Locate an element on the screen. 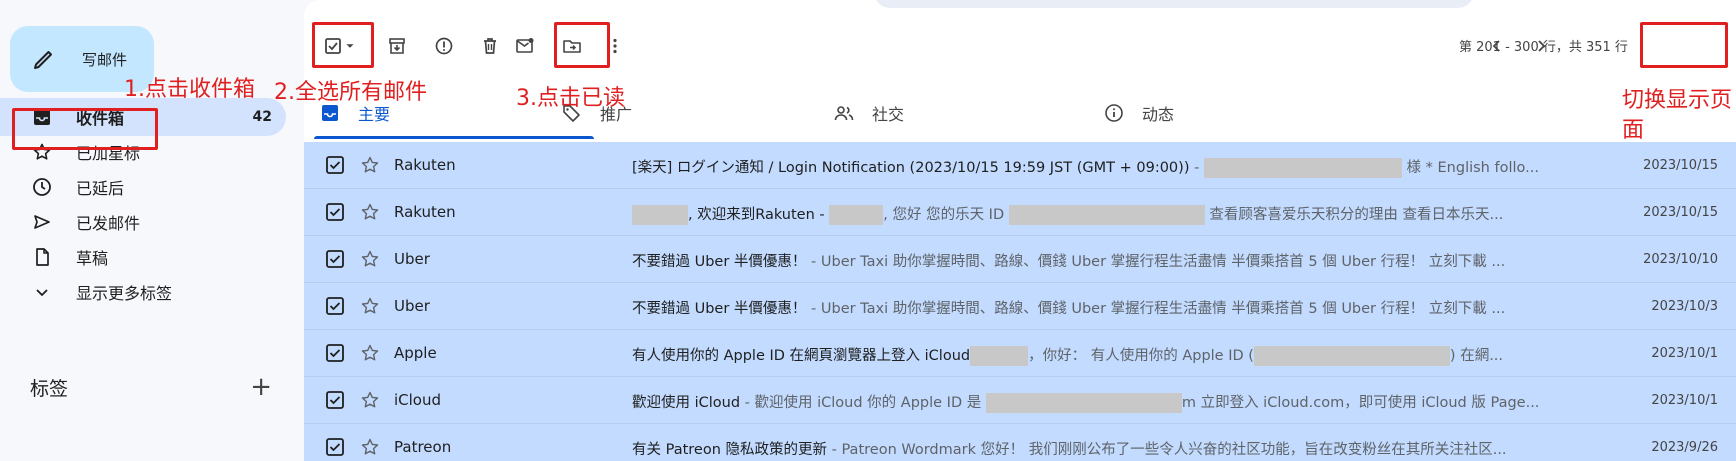  mark-as-read-button is located at coordinates (525, 46).